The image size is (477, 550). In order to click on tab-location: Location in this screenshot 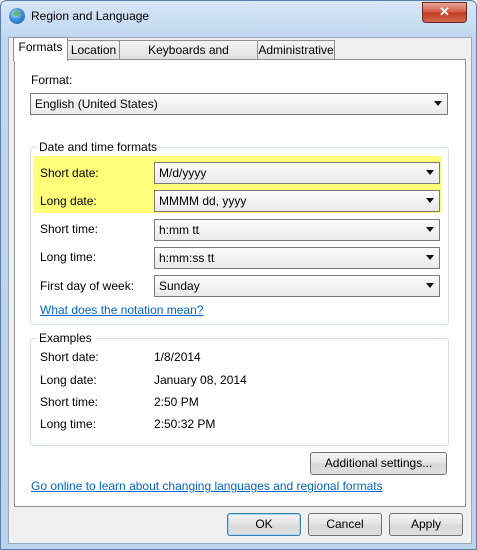, I will do `click(93, 50)`.